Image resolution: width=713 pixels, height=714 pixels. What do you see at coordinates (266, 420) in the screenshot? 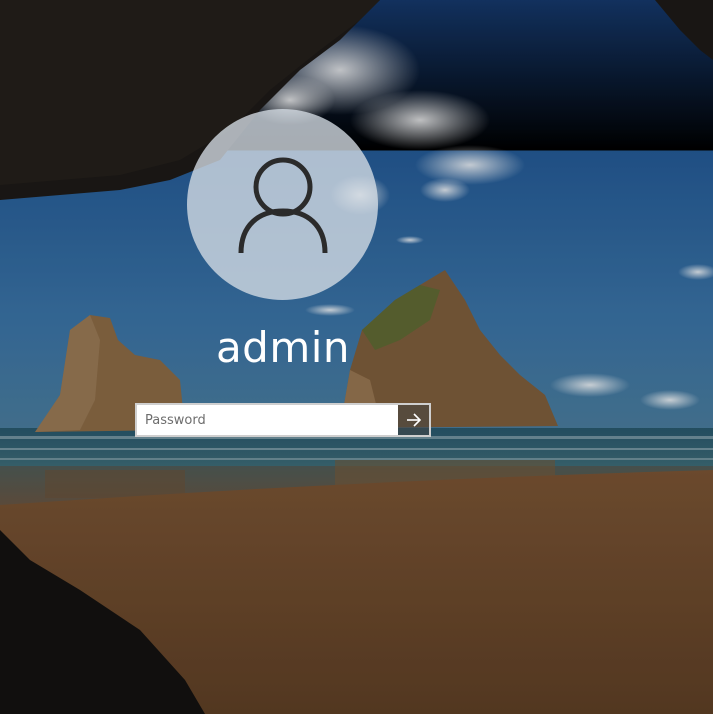
I see `password-input` at bounding box center [266, 420].